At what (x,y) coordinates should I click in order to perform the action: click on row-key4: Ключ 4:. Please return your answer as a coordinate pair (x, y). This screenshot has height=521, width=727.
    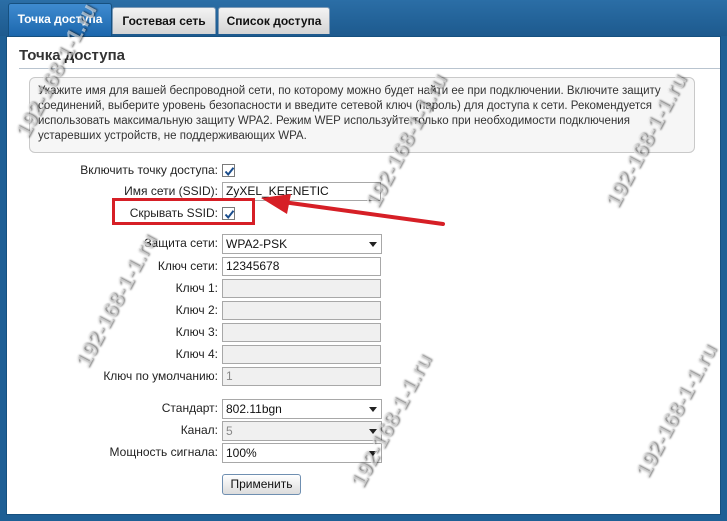
    Looking at the image, I should click on (364, 355).